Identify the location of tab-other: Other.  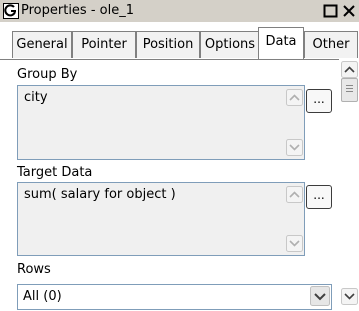
(331, 44).